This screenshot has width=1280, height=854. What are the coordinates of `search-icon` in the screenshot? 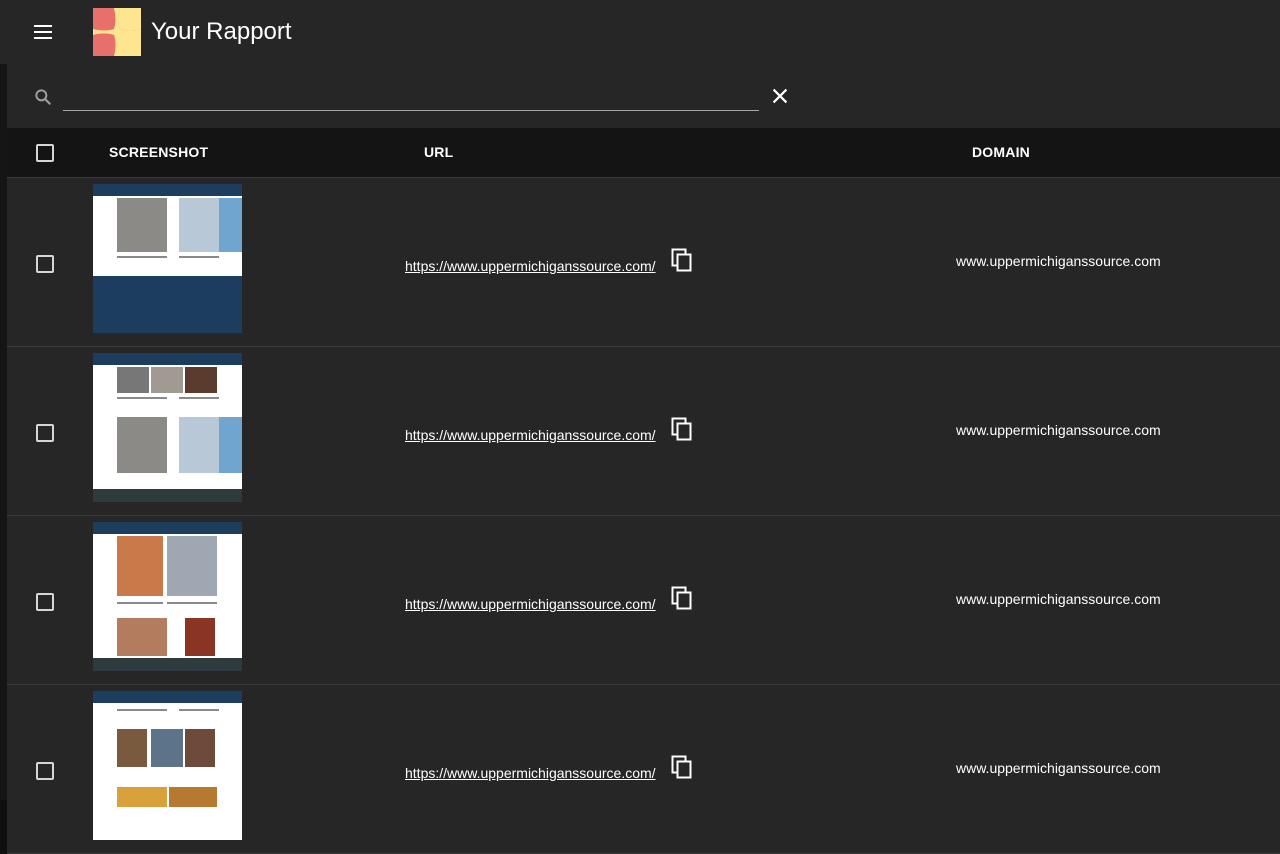 It's located at (43, 97).